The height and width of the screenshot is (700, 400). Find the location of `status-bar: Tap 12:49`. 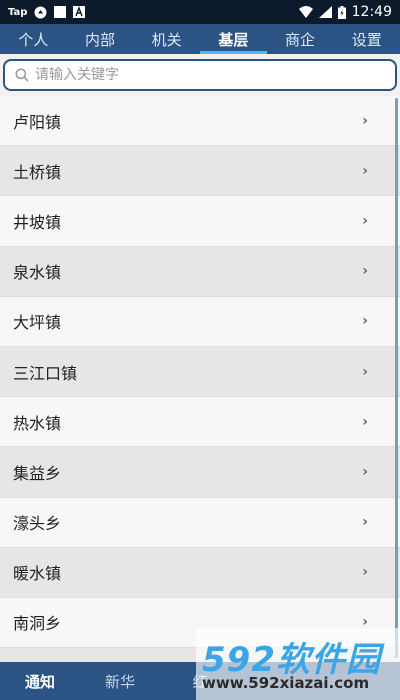

status-bar: Tap 12:49 is located at coordinates (200, 12).